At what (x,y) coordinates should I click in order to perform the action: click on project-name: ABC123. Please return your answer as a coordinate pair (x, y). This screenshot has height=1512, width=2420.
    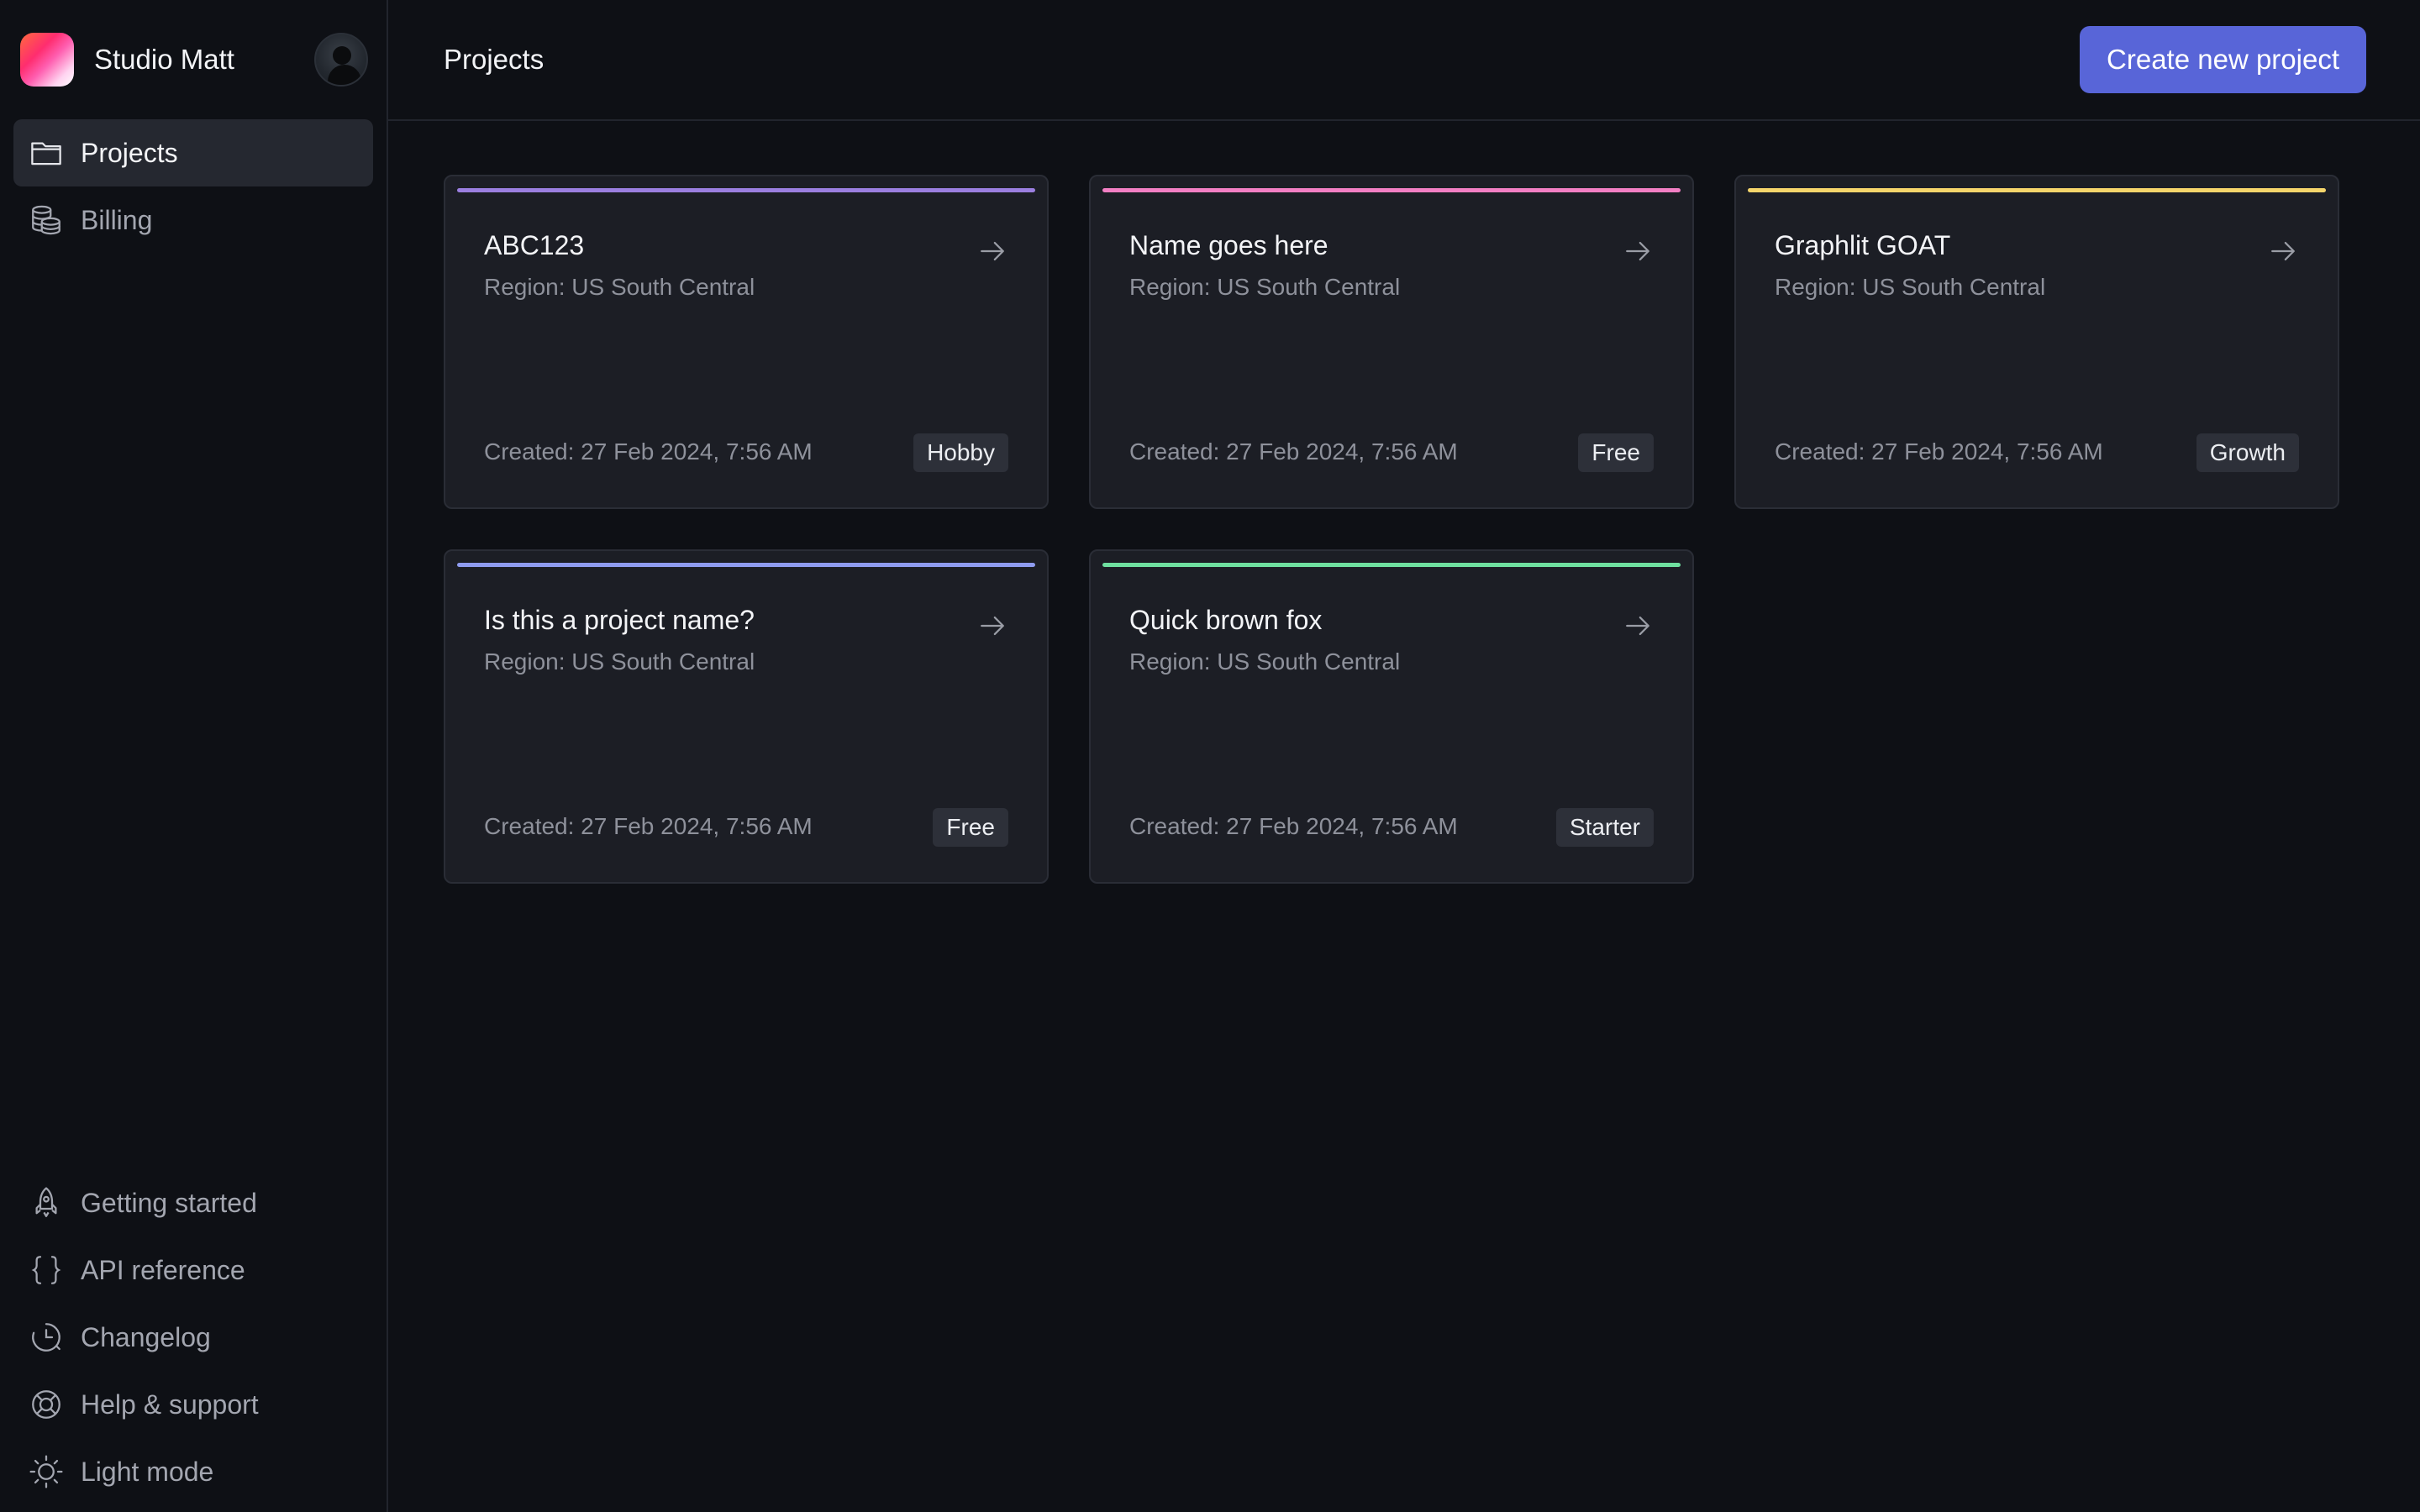
    Looking at the image, I should click on (534, 245).